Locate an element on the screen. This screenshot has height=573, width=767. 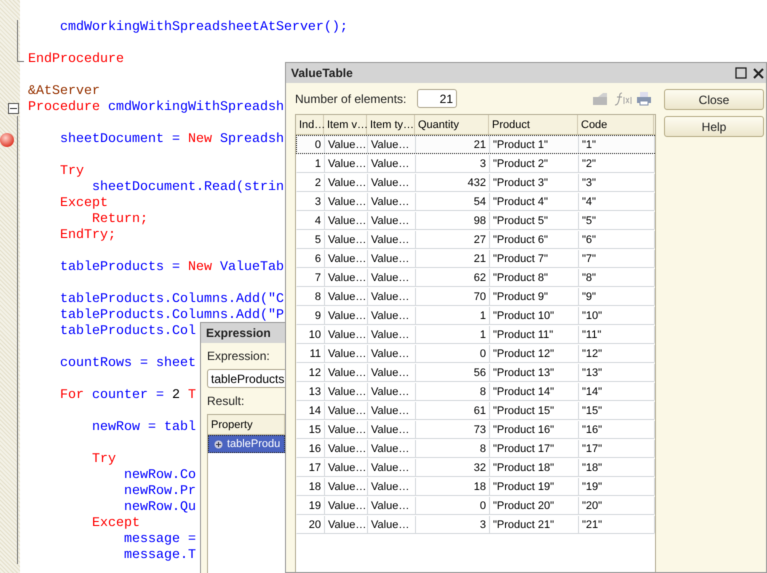
table-cell: 3 is located at coordinates (311, 201).